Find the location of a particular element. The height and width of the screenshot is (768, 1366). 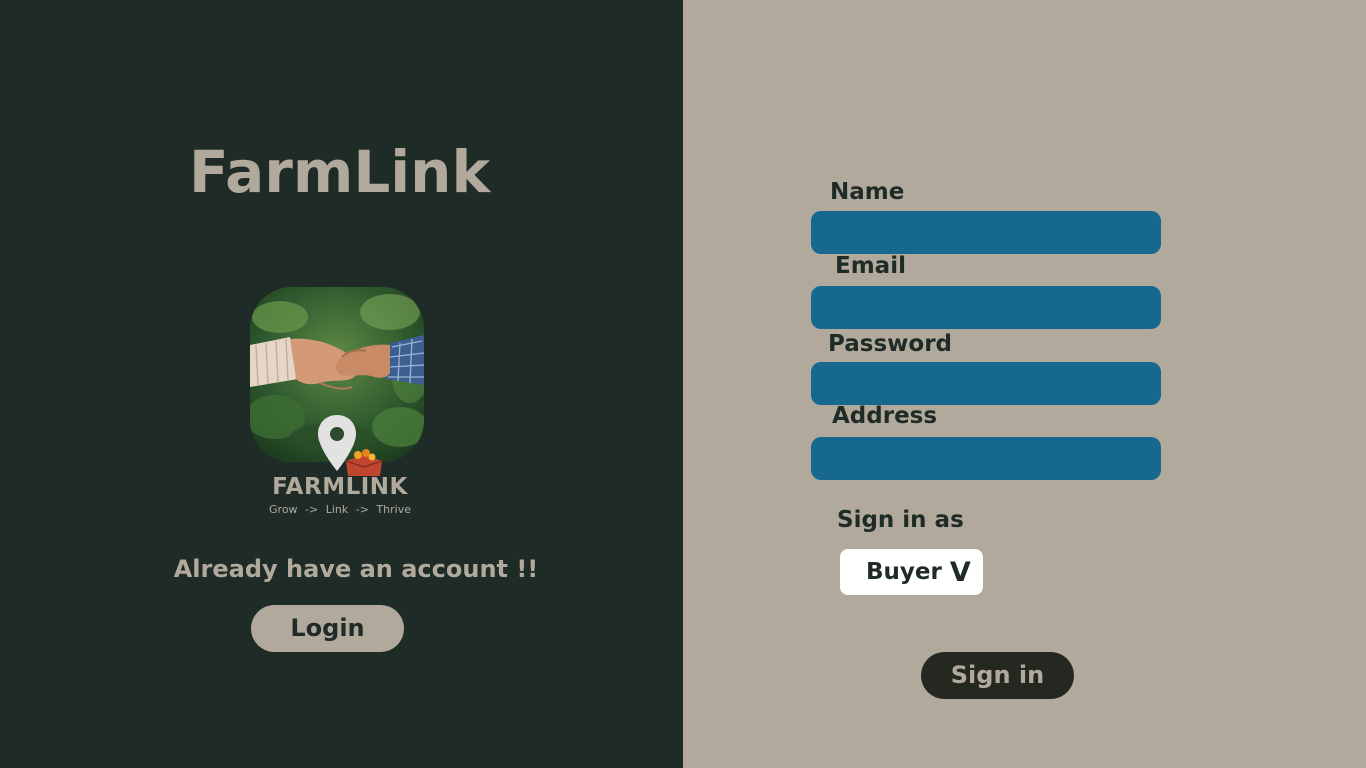

logo-tagline: Grow -> Link -> Thrive is located at coordinates (340, 509).